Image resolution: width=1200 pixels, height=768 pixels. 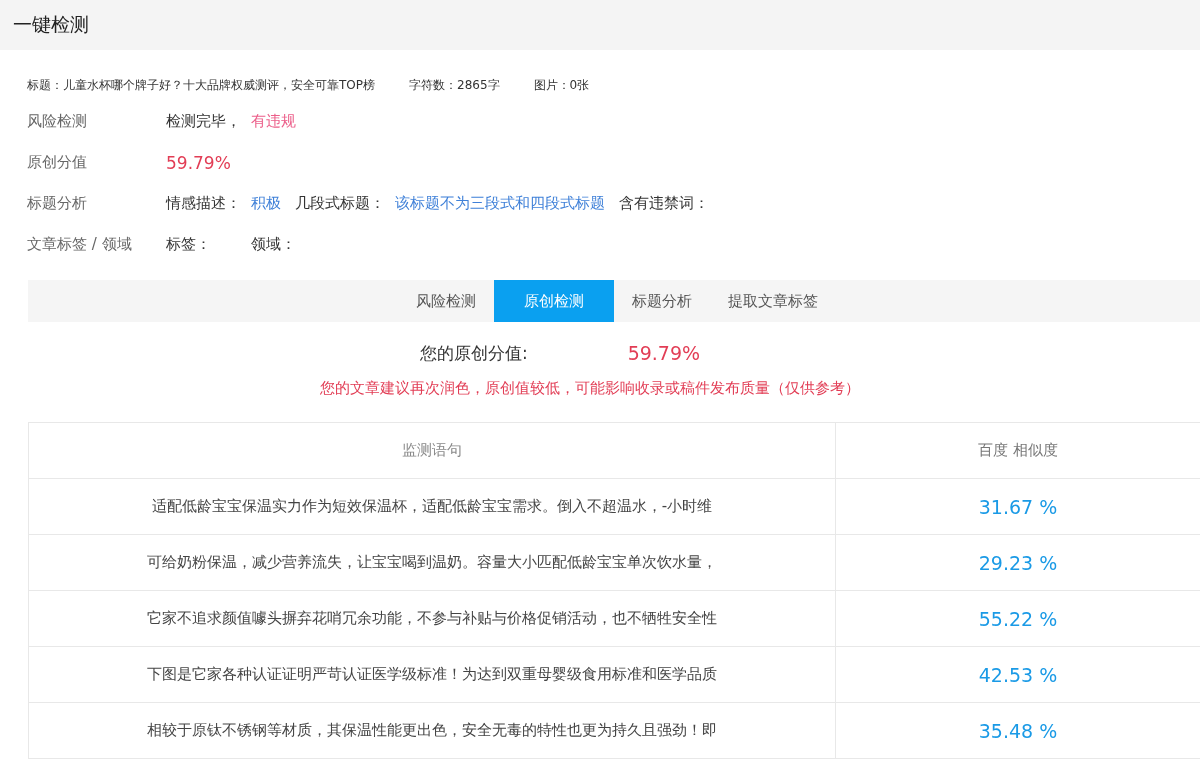 What do you see at coordinates (432, 562) in the screenshot?
I see `table-cell: 可给奶粉保温，减少营养流失，让宝宝喝到温奶。容量大小匹配低龄宝宝单次饮水量，` at bounding box center [432, 562].